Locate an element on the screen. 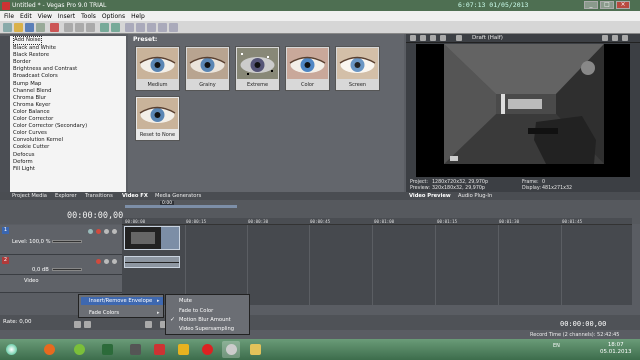 Image resolution: width=640 pixels, height=360 pixels. system-clock: 18:07 05.01.2013 is located at coordinates (616, 348).